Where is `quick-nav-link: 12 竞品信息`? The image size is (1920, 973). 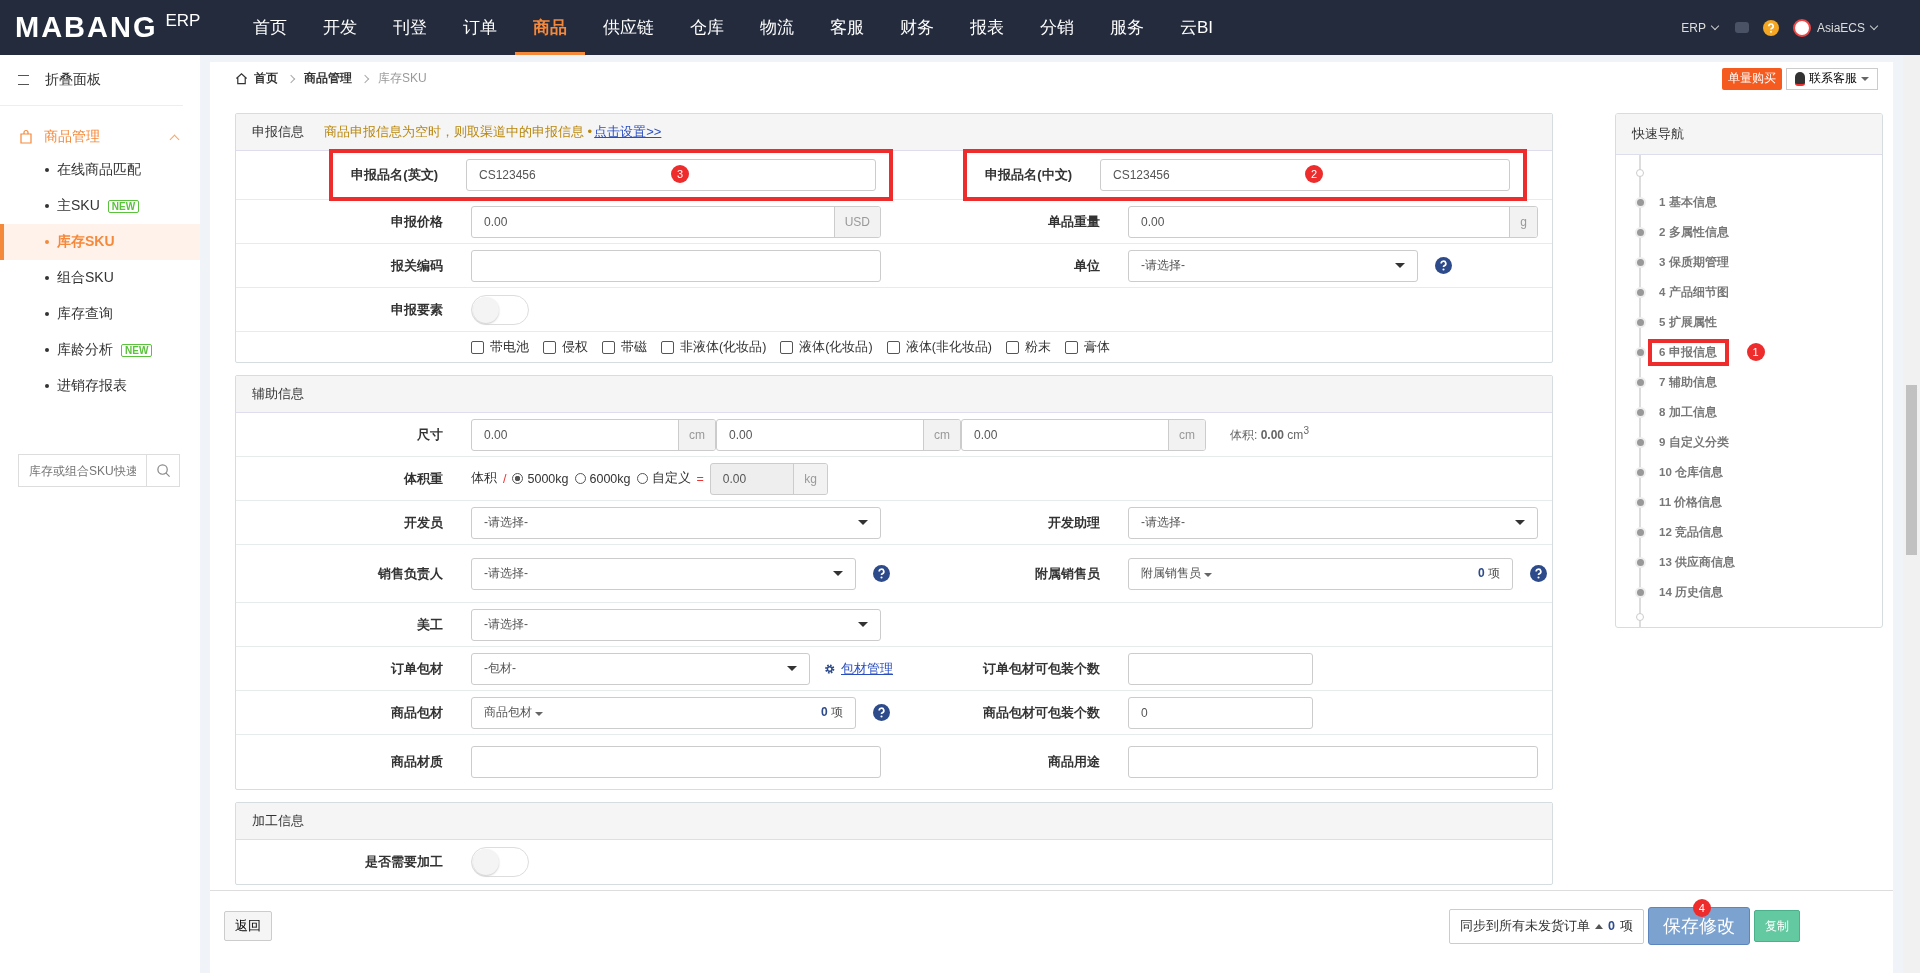
quick-nav-link: 12 竞品信息 is located at coordinates (1694, 532).